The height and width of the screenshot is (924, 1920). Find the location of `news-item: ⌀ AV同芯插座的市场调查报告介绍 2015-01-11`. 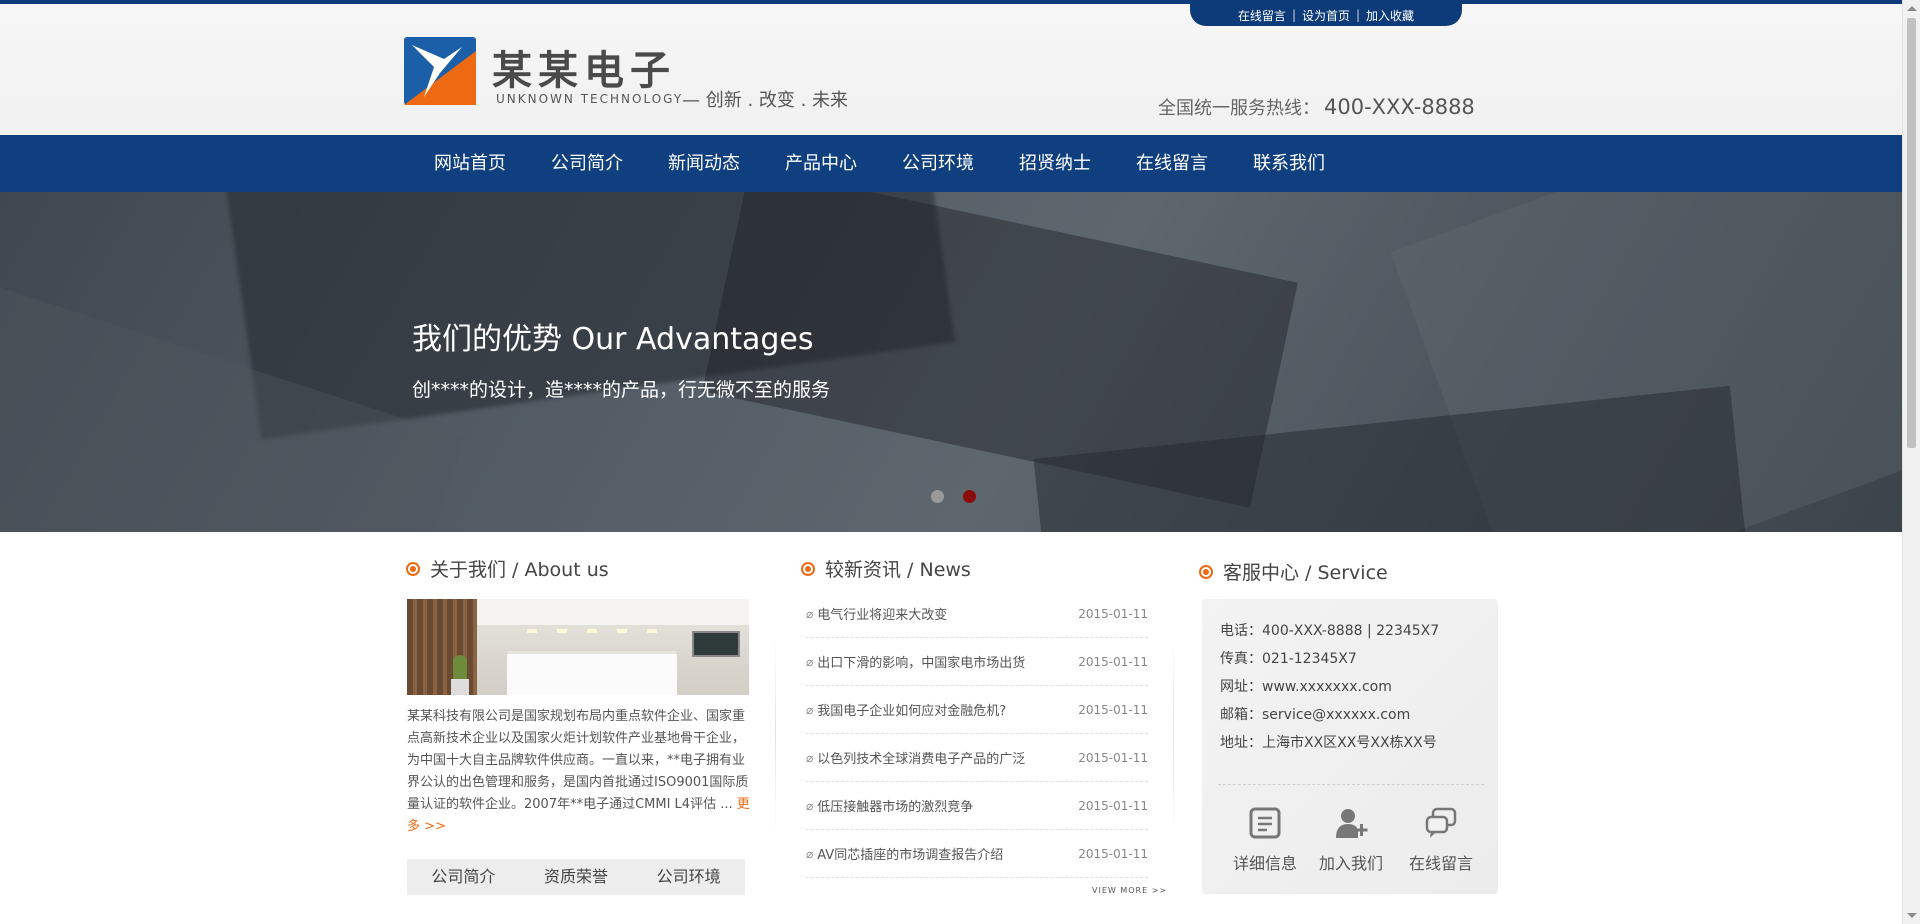

news-item: ⌀ AV同芯插座的市场调查报告介绍 2015-01-11 is located at coordinates (977, 854).